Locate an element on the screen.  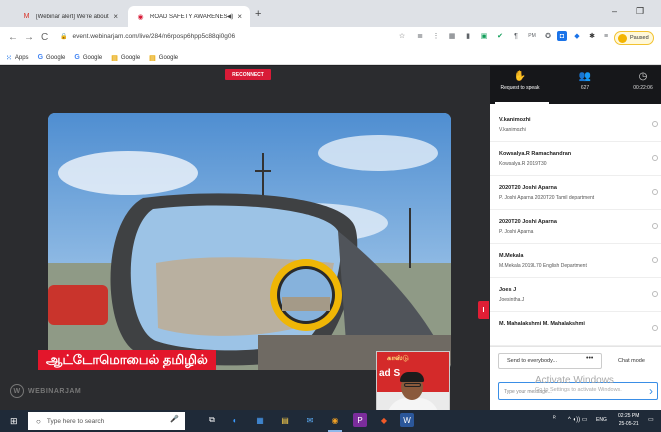
brand-text: WEBINARJAM is located at coordinates (55, 391).